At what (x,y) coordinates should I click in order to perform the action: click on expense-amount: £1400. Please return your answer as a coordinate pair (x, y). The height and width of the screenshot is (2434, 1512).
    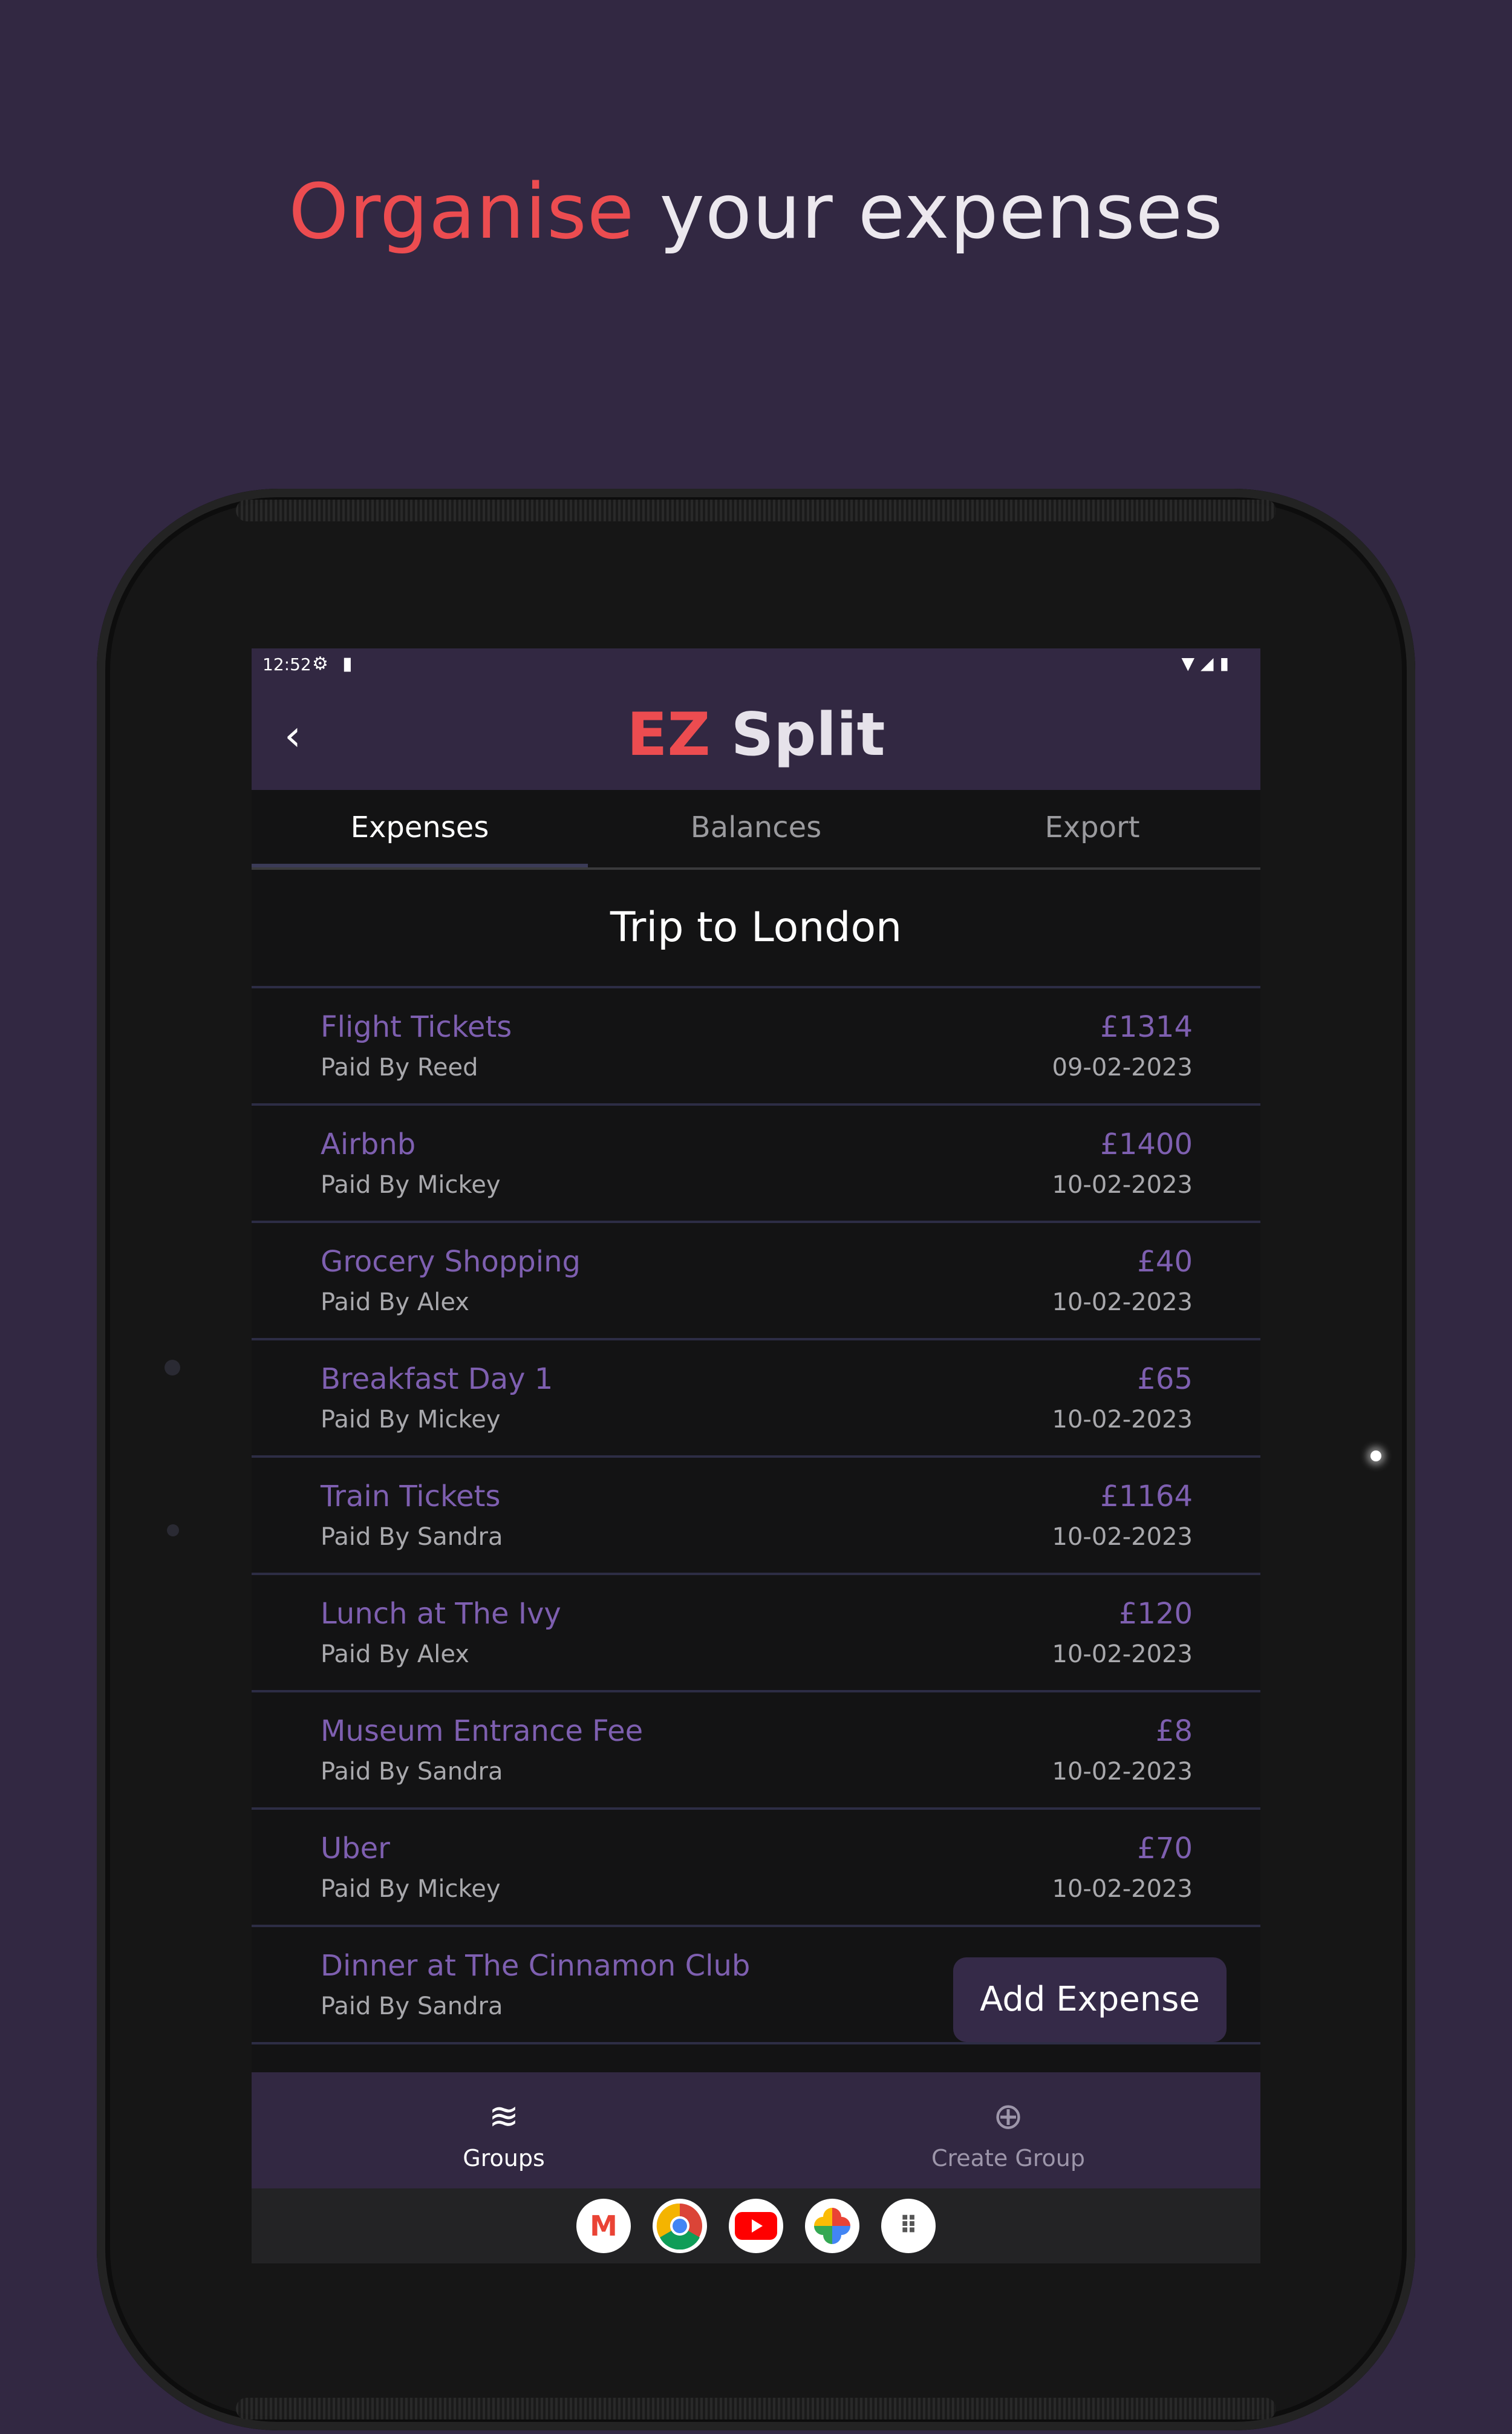
    Looking at the image, I should click on (1146, 1144).